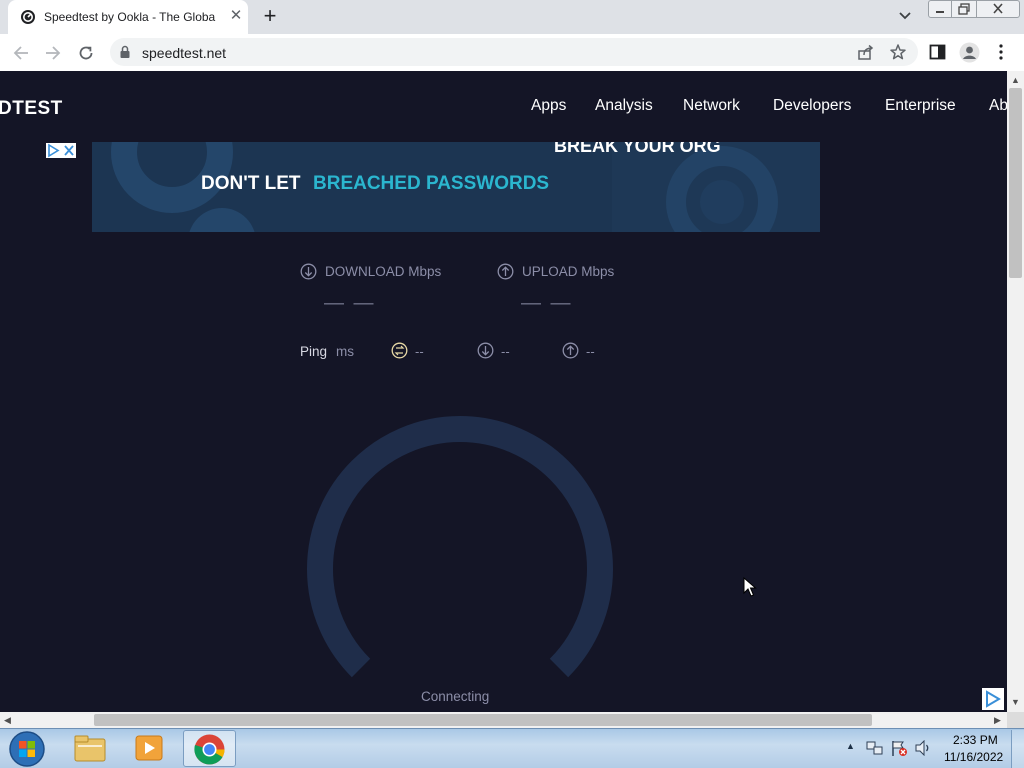 This screenshot has width=1024, height=768. Describe the element at coordinates (1015, 80) in the screenshot. I see `scroll-up-arrow-icon: ▲` at that location.